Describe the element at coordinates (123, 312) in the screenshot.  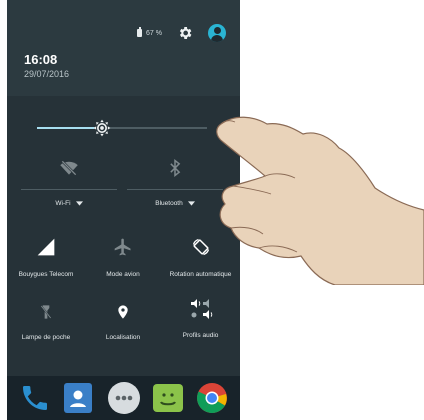
I see `location-icon` at that location.